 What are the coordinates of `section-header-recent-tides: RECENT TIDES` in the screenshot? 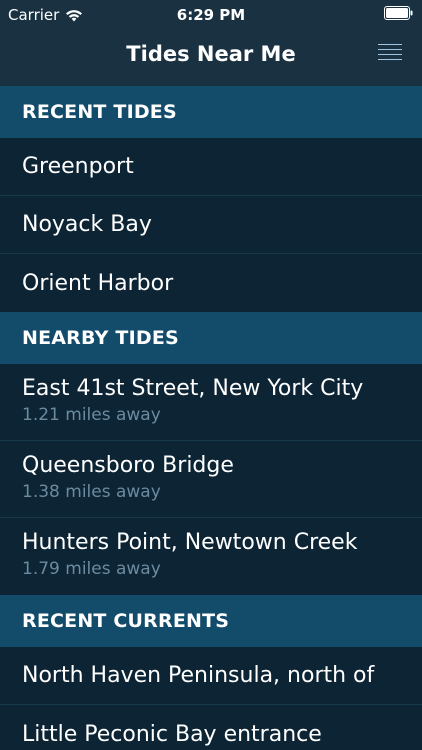 It's located at (211, 112).